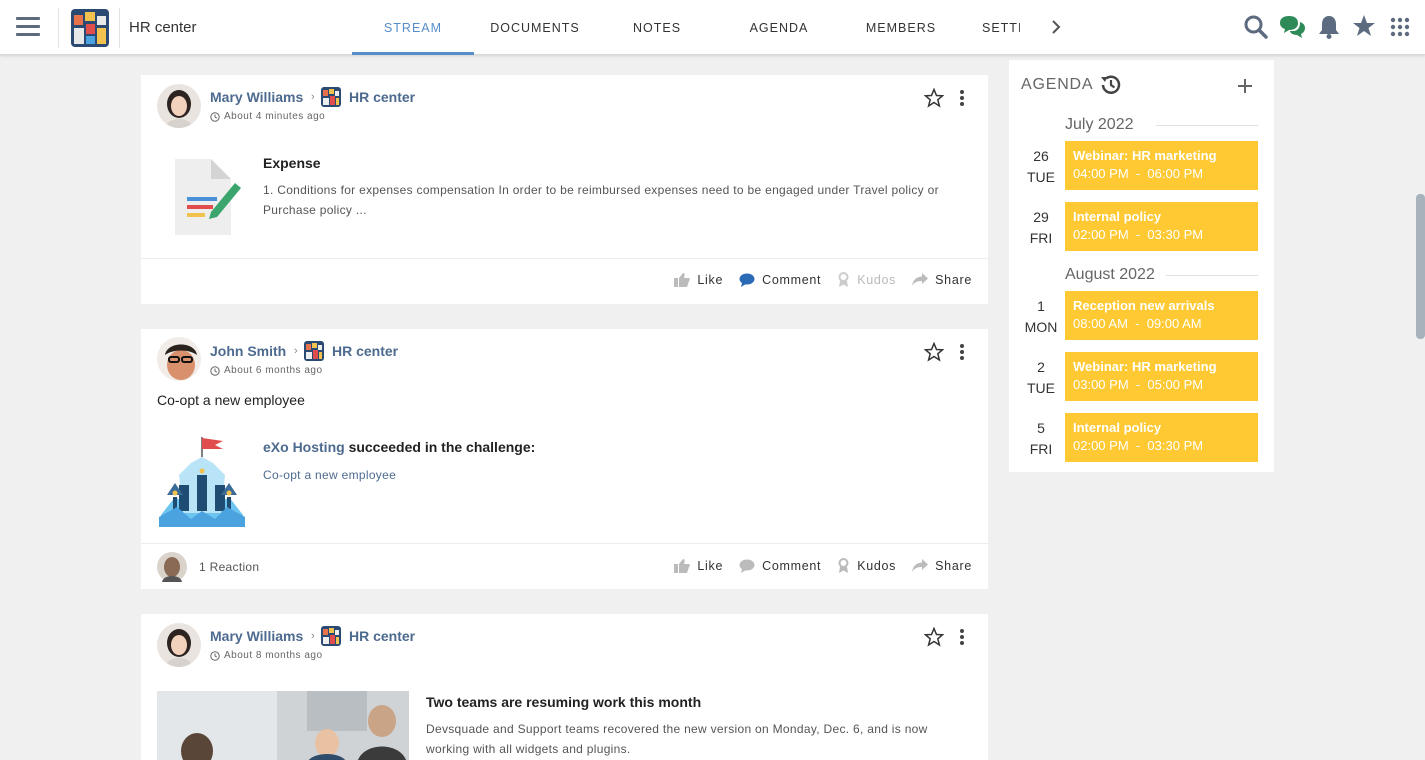  Describe the element at coordinates (163, 27) in the screenshot. I see `space-name: HR center` at that location.